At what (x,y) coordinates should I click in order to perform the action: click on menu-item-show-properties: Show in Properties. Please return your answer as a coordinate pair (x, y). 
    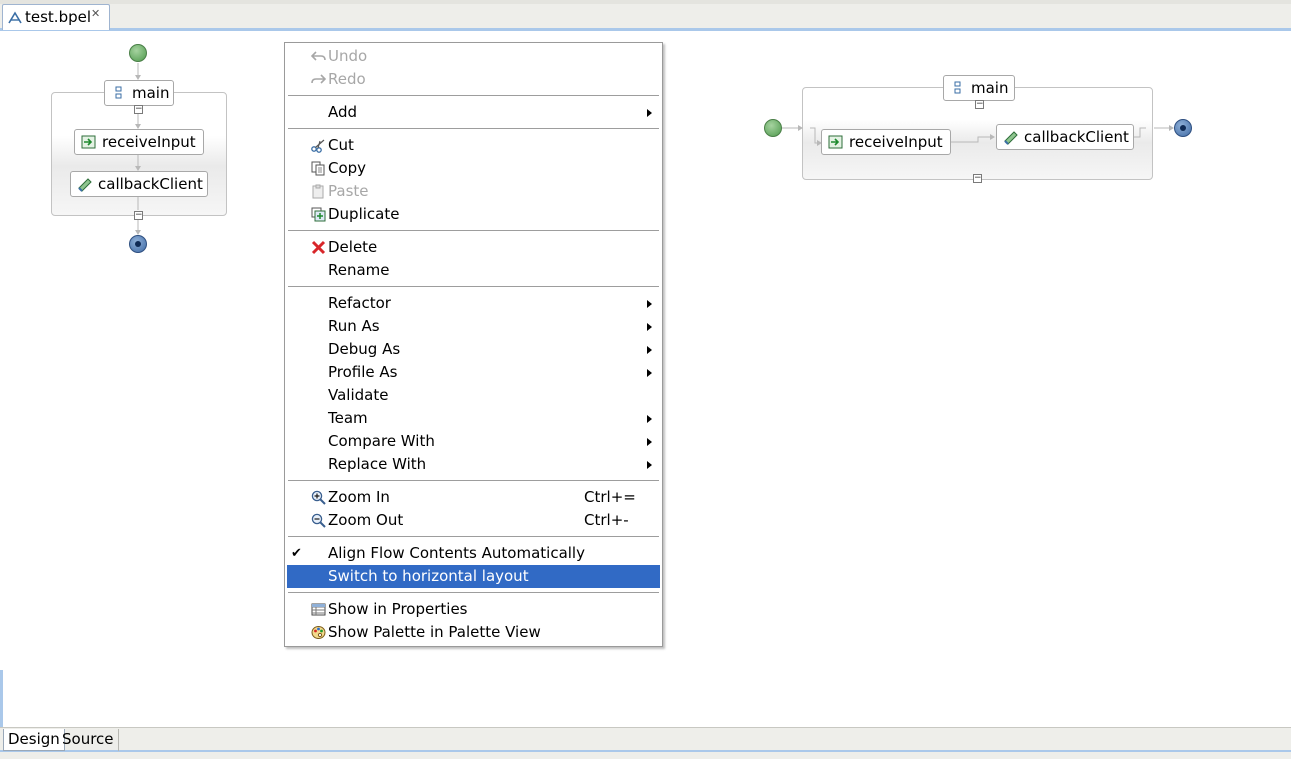
    Looking at the image, I should click on (473, 609).